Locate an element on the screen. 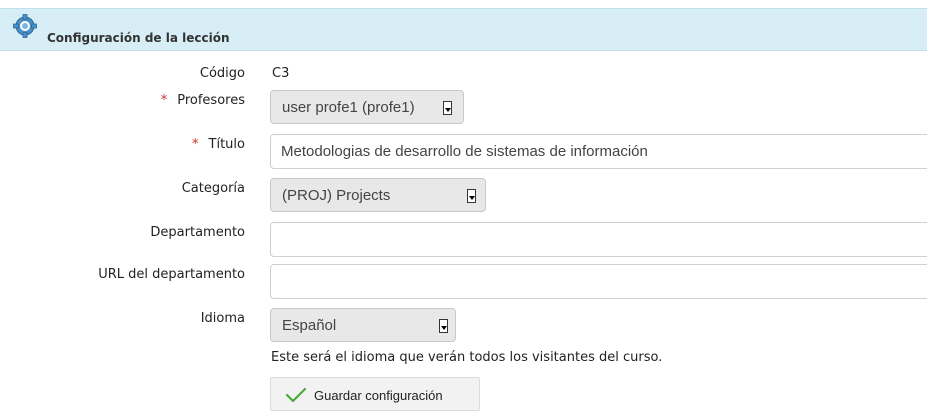  idioma-label: Idioma is located at coordinates (222, 318).